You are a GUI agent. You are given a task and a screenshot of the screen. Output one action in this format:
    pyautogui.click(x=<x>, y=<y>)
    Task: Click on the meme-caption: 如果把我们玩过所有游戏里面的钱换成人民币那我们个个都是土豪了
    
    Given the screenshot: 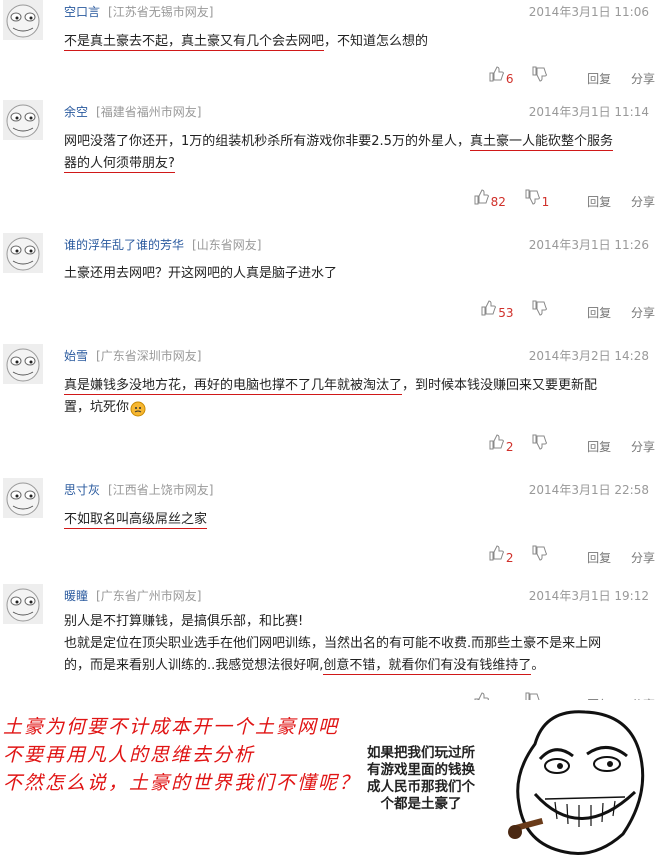 What is the action you would take?
    pyautogui.click(x=421, y=778)
    